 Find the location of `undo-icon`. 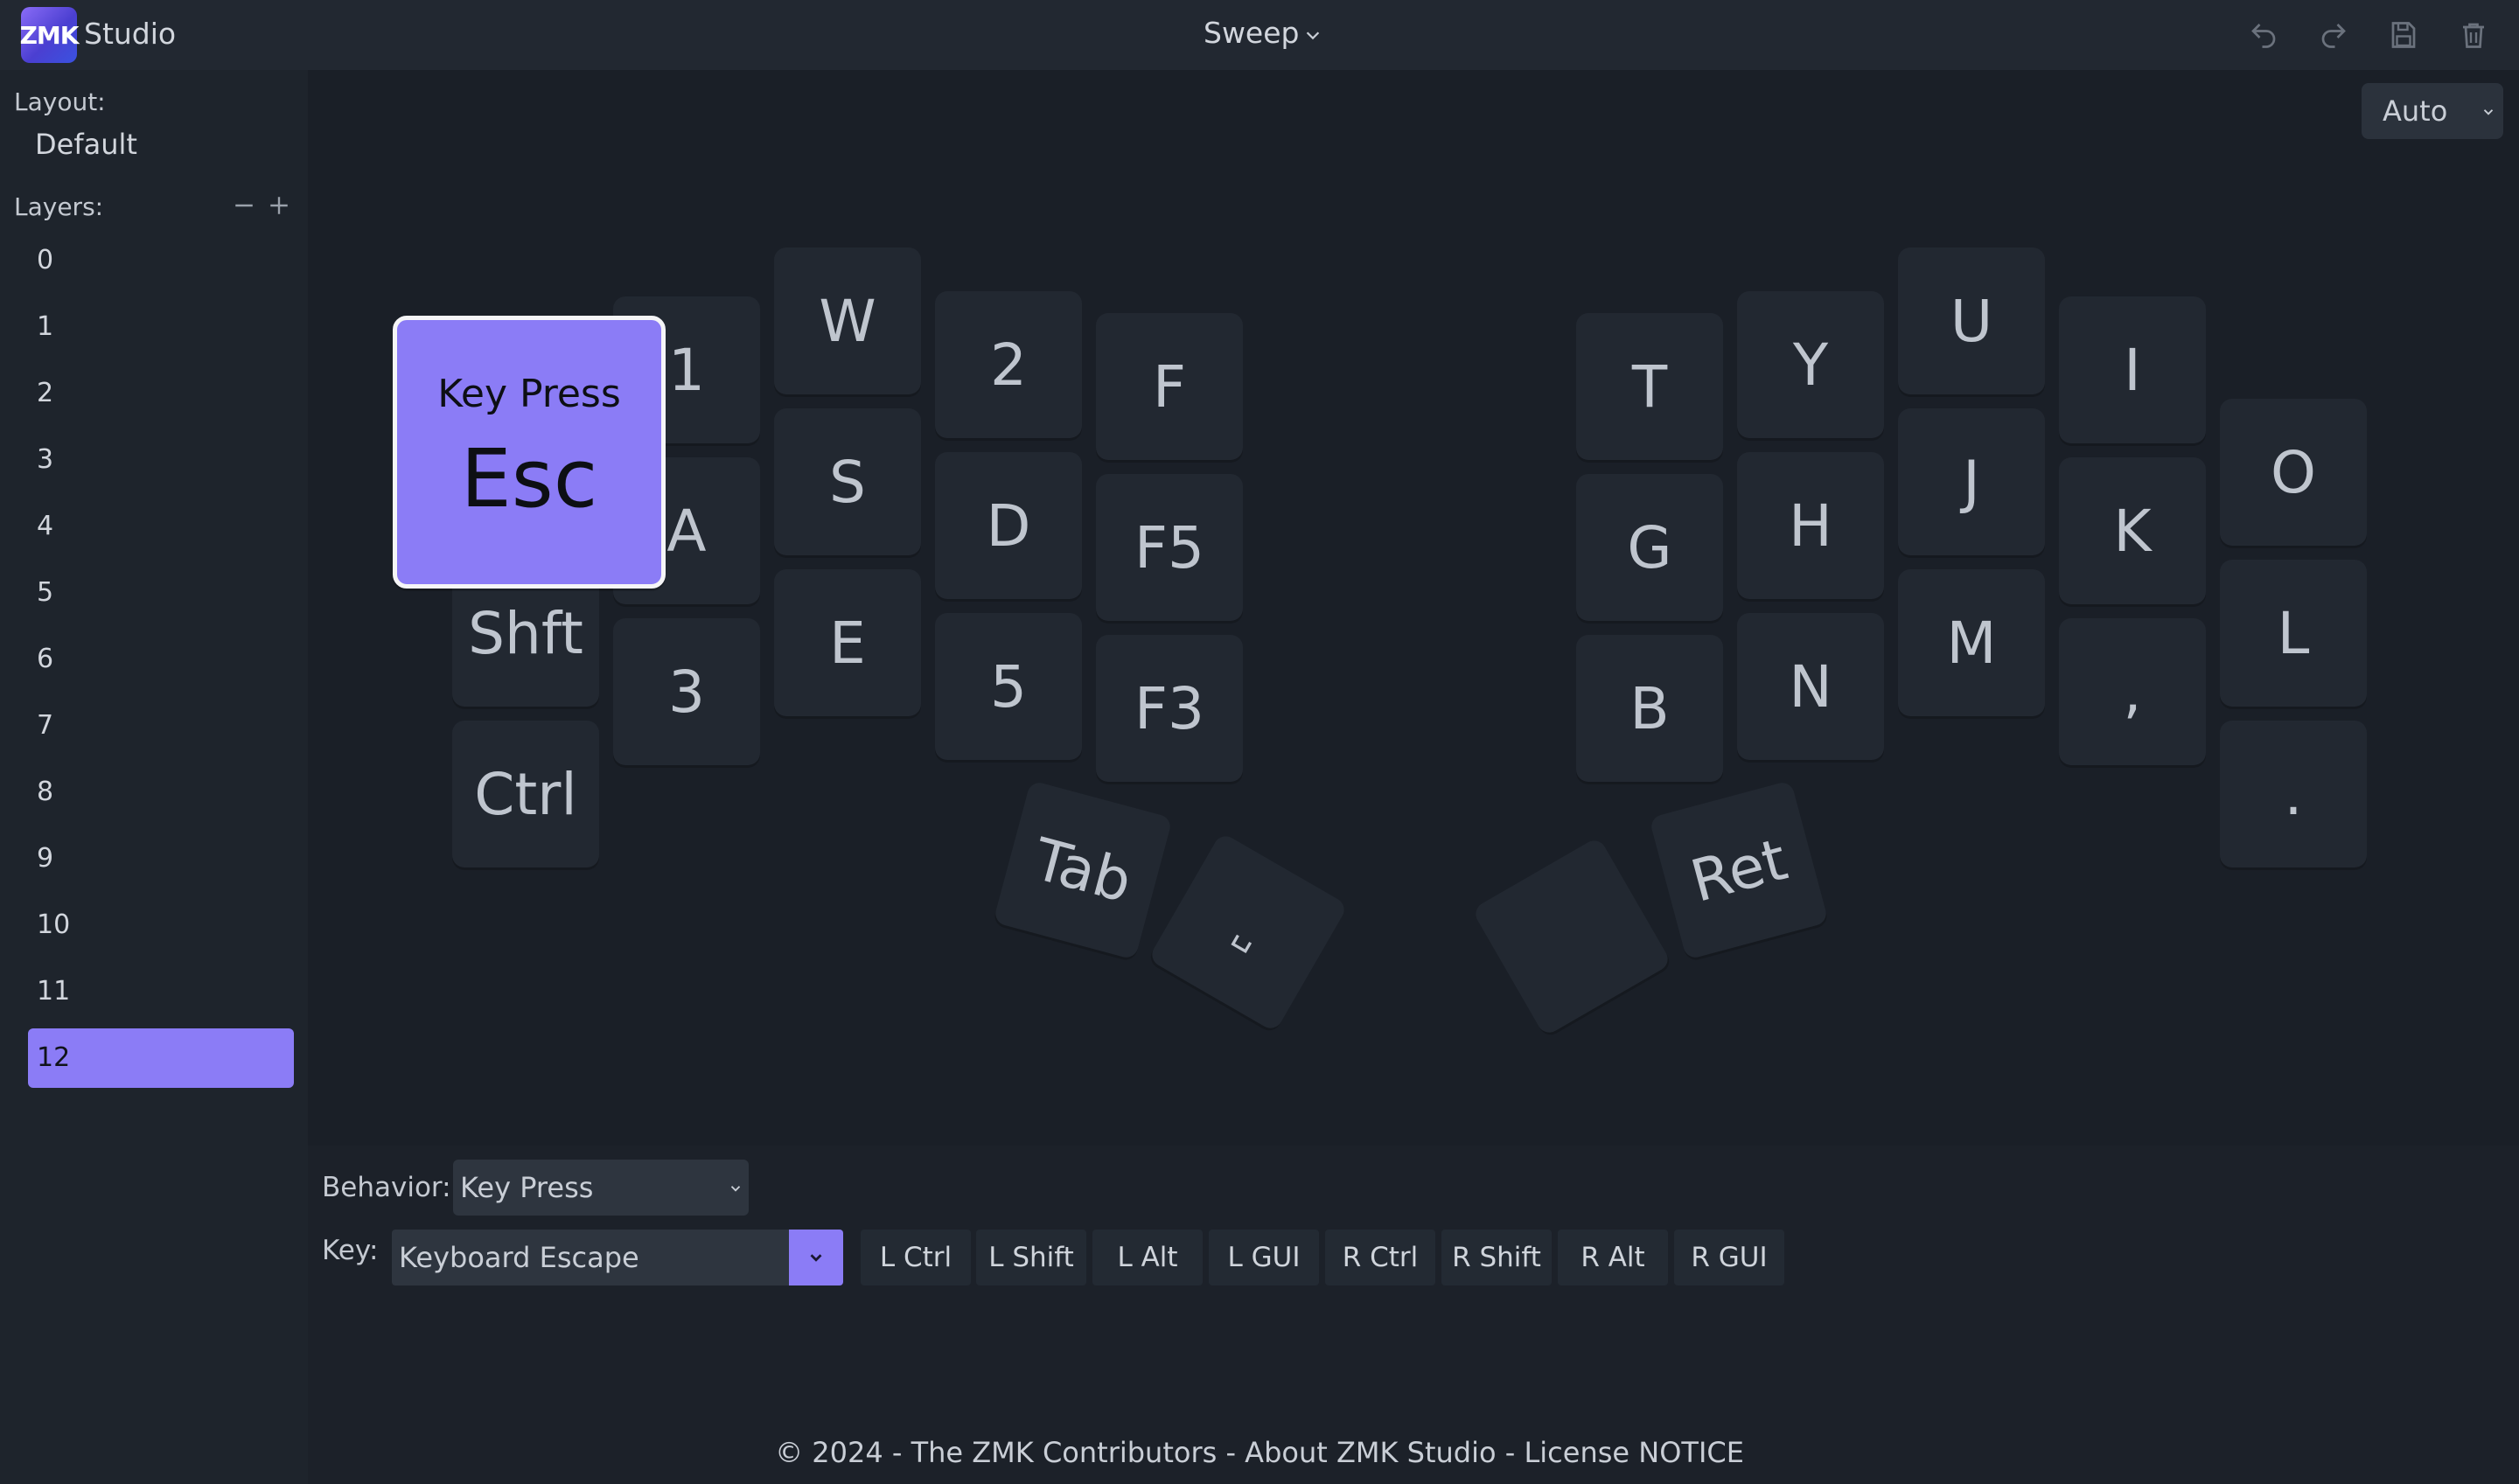

undo-icon is located at coordinates (2263, 35).